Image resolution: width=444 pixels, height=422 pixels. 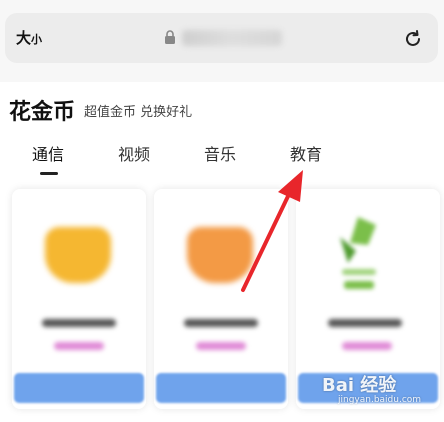 I want to click on text-size-small-label: 小, so click(x=37, y=39).